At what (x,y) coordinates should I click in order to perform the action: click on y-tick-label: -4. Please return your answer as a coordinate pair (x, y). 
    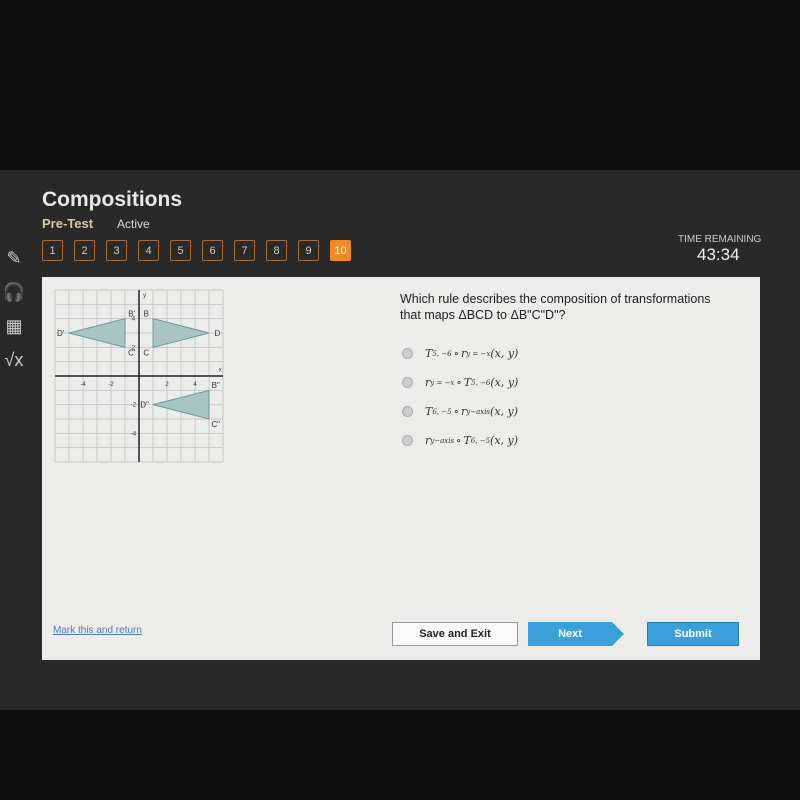
    Looking at the image, I should click on (134, 434).